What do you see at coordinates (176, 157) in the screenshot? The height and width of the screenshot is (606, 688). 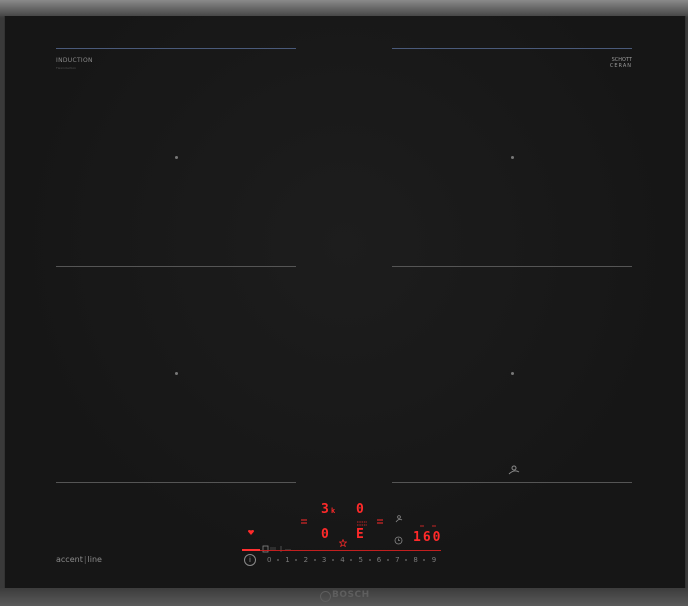 I see `zone-center-top-left` at bounding box center [176, 157].